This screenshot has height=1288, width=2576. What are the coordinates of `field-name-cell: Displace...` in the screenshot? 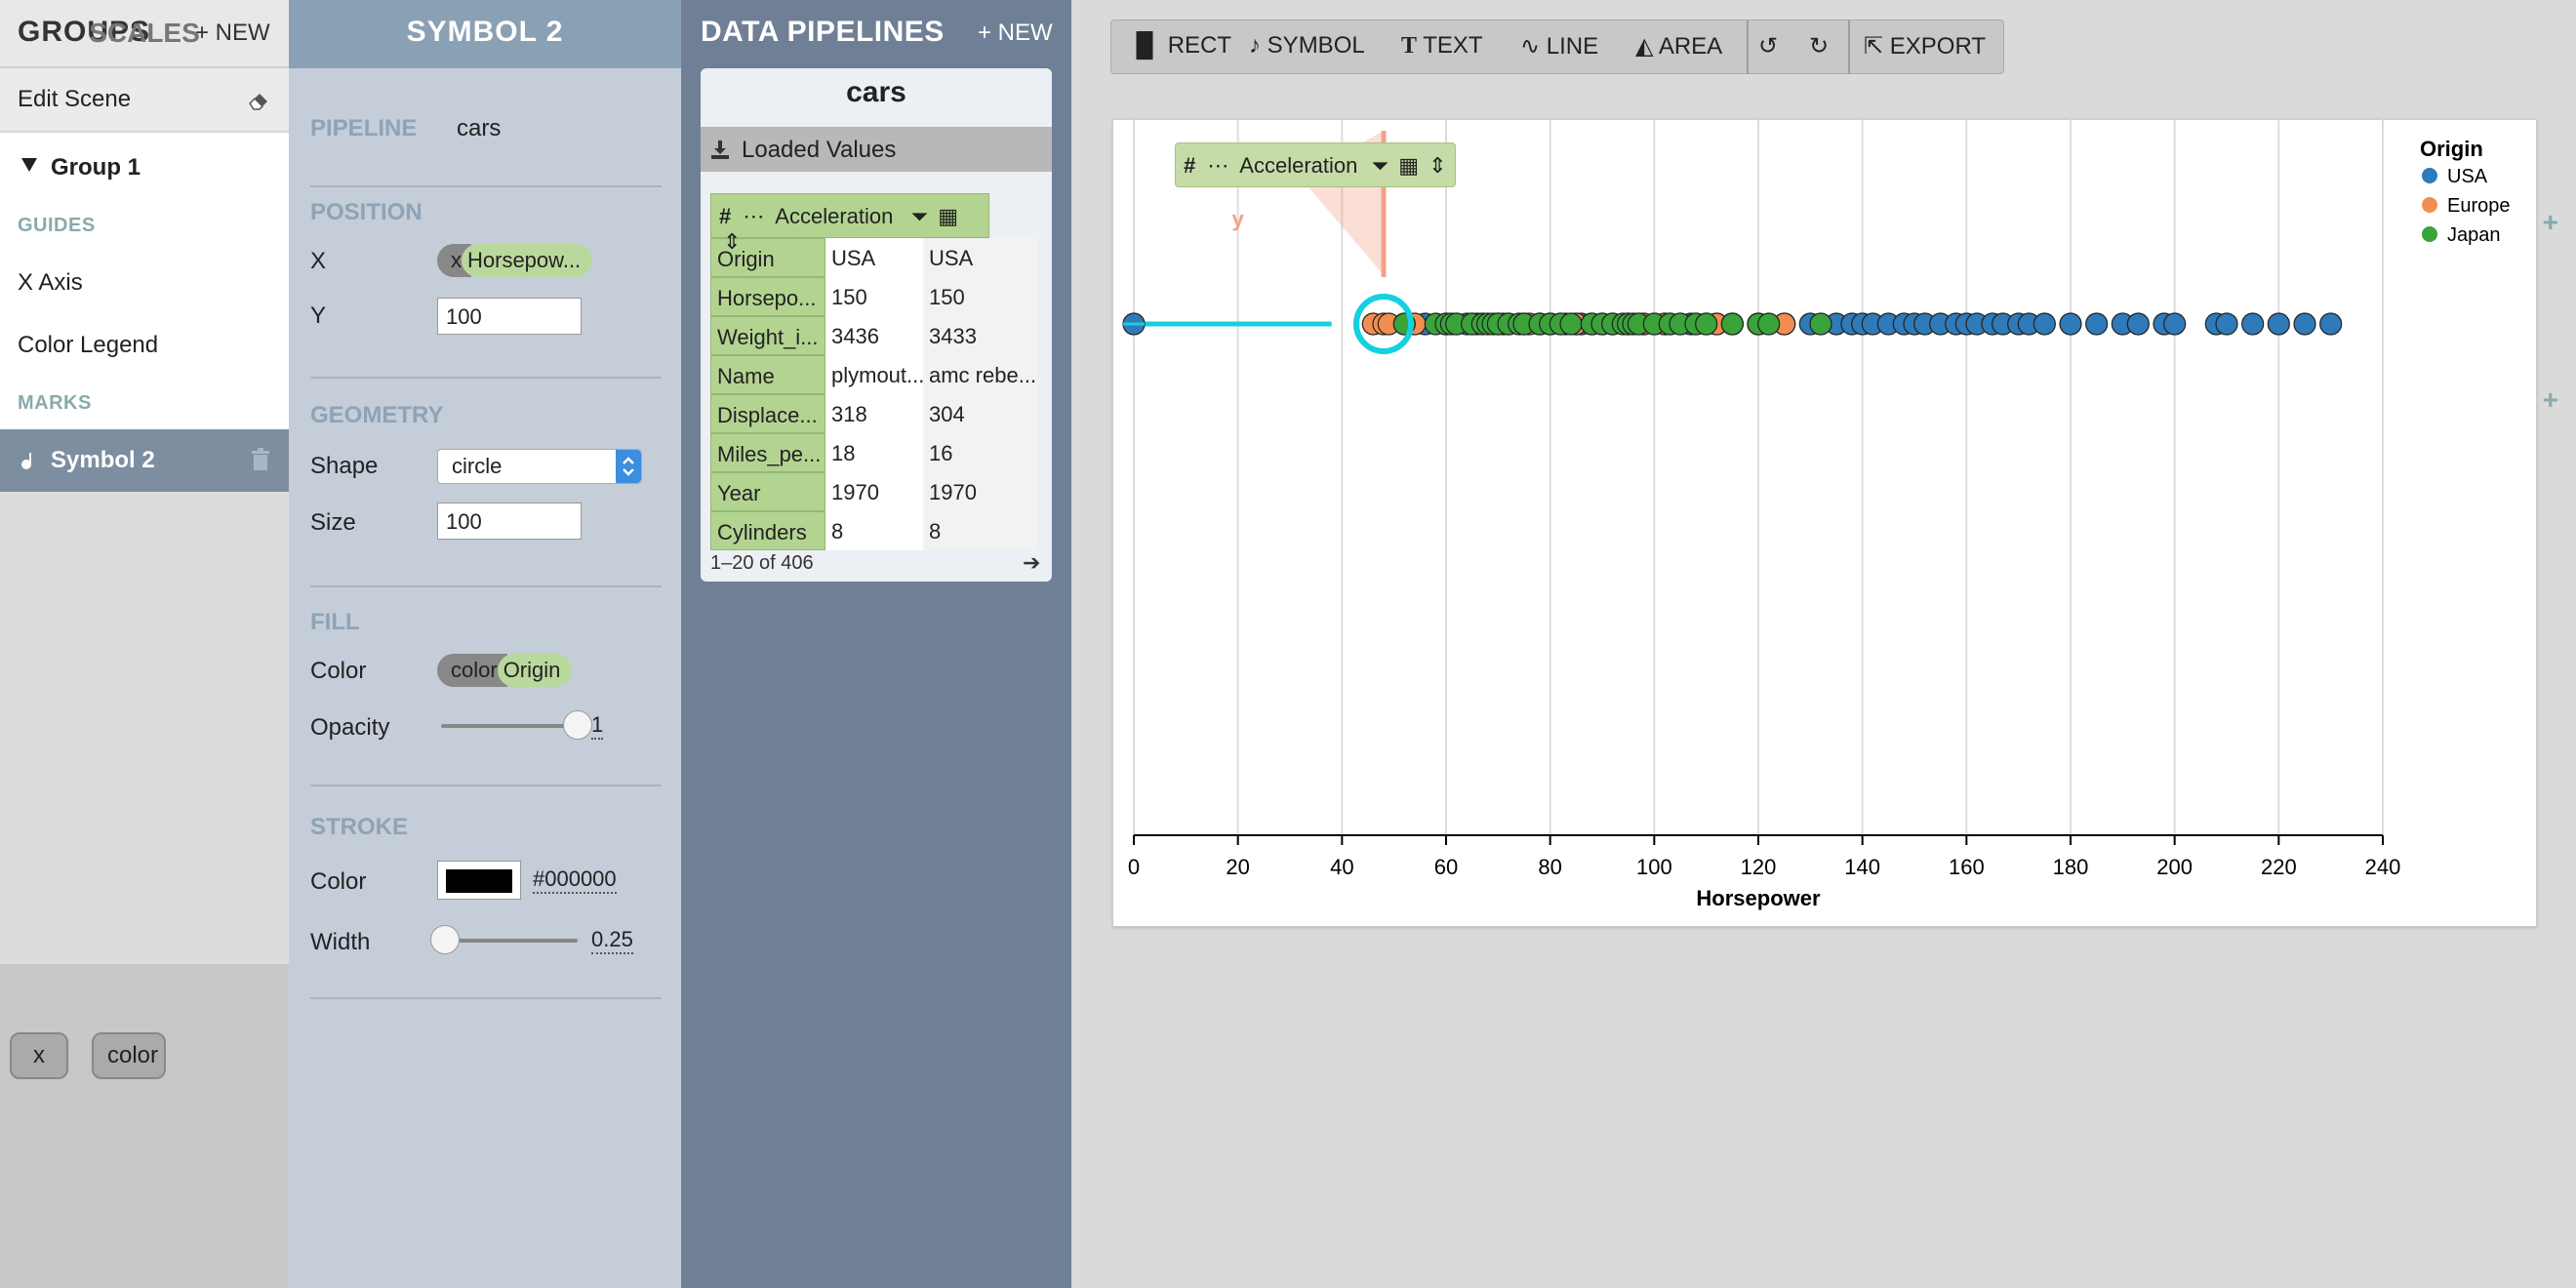 It's located at (767, 413).